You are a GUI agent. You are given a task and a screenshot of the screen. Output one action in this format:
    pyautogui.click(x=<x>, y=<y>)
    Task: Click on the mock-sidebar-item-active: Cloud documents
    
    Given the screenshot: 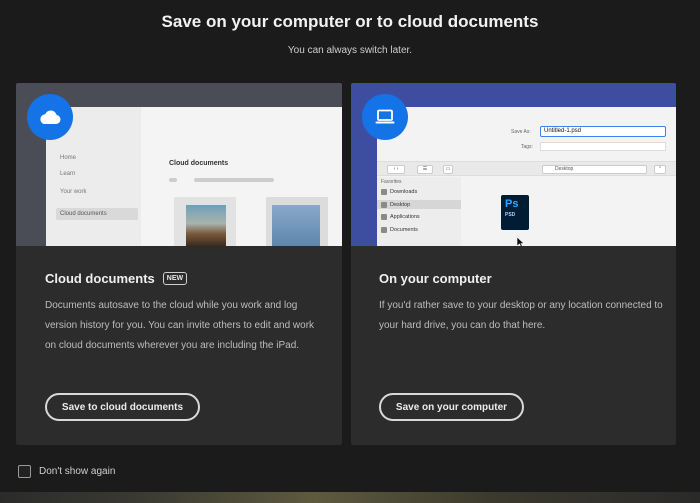 What is the action you would take?
    pyautogui.click(x=97, y=214)
    